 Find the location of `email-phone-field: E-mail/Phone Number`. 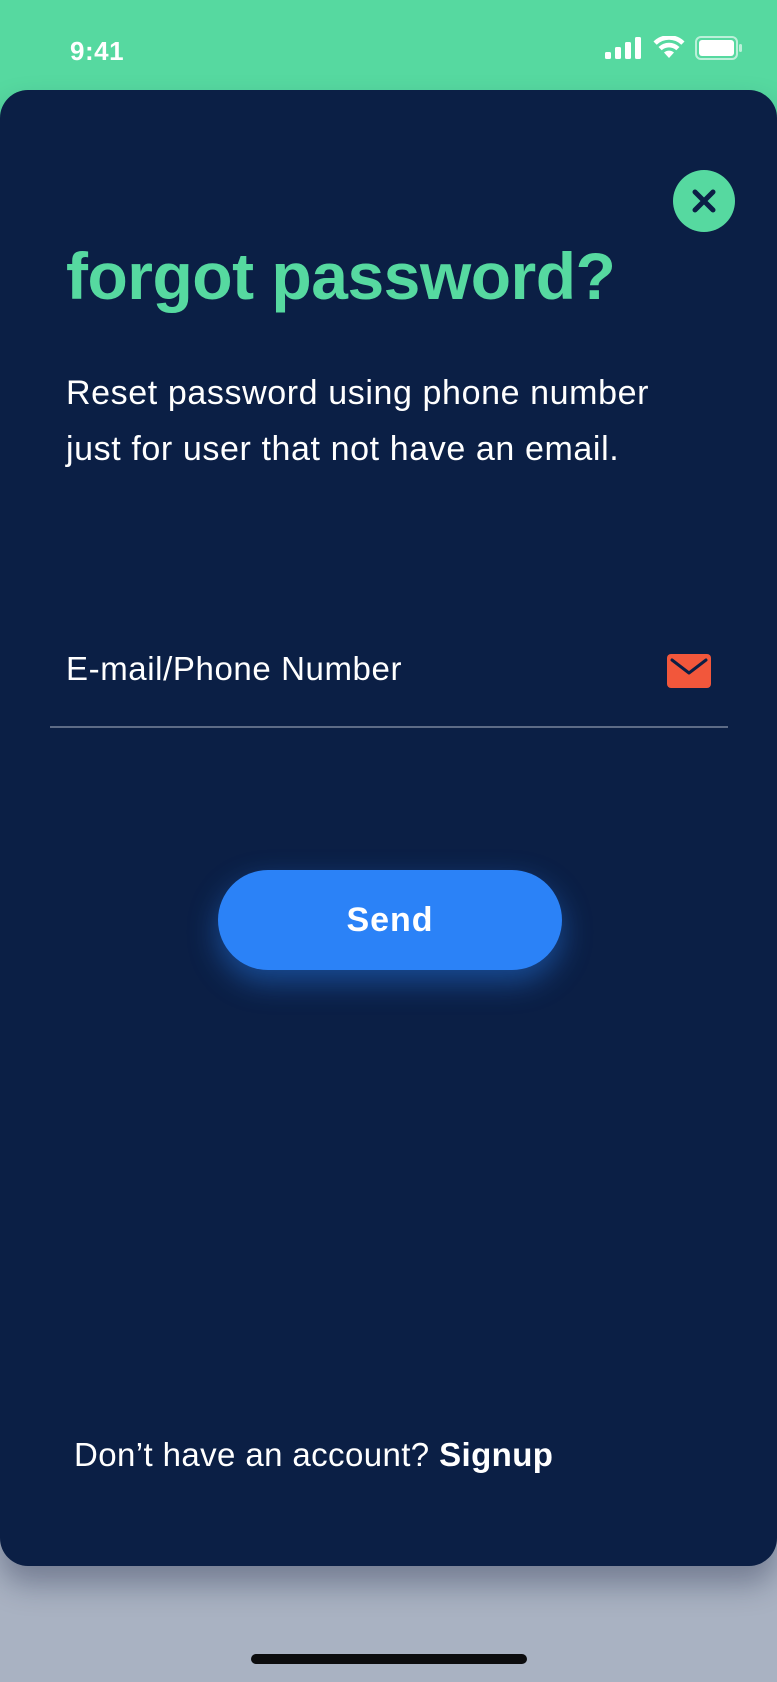

email-phone-field: E-mail/Phone Number is located at coordinates (389, 684).